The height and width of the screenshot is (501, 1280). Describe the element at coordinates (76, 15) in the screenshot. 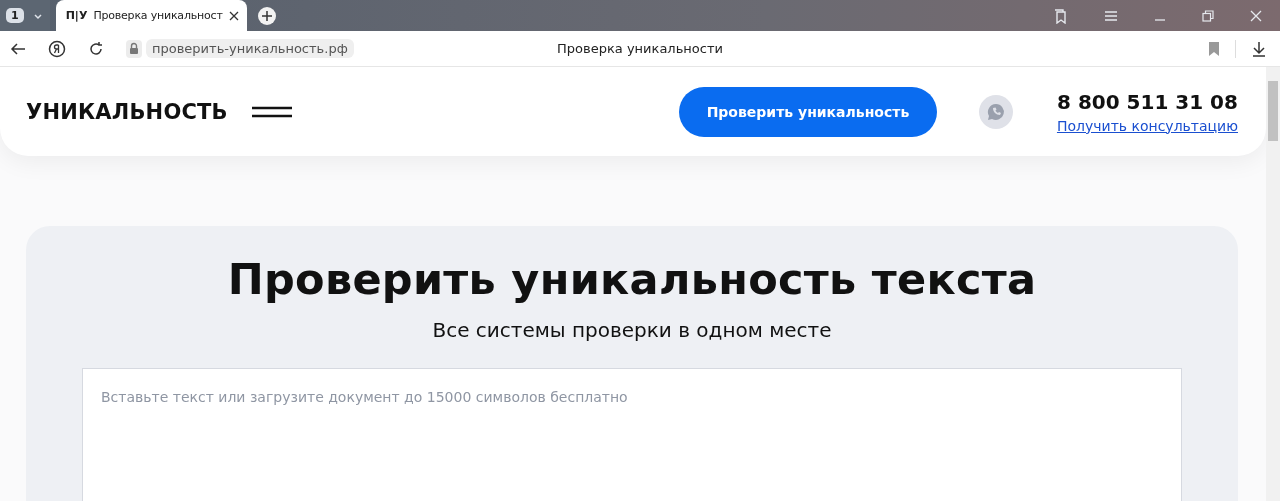

I see `tab-favicon: П|У` at that location.